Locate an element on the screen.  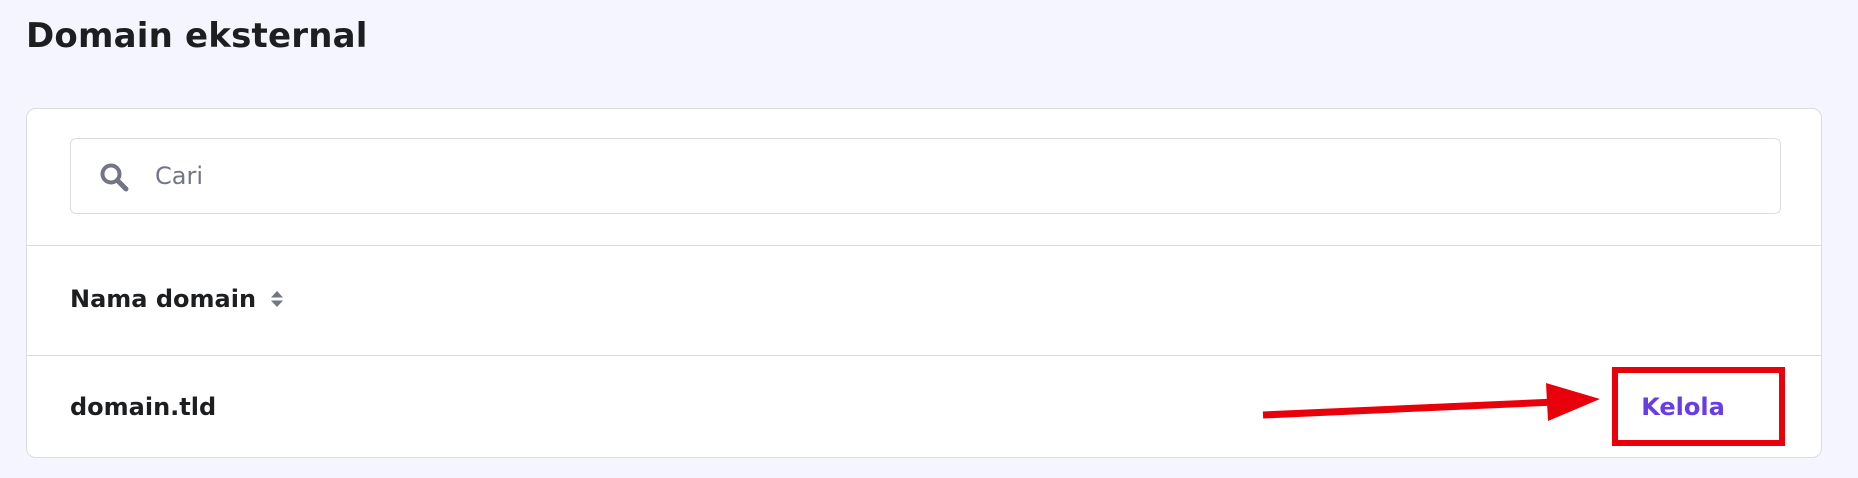
search-box is located at coordinates (925, 176).